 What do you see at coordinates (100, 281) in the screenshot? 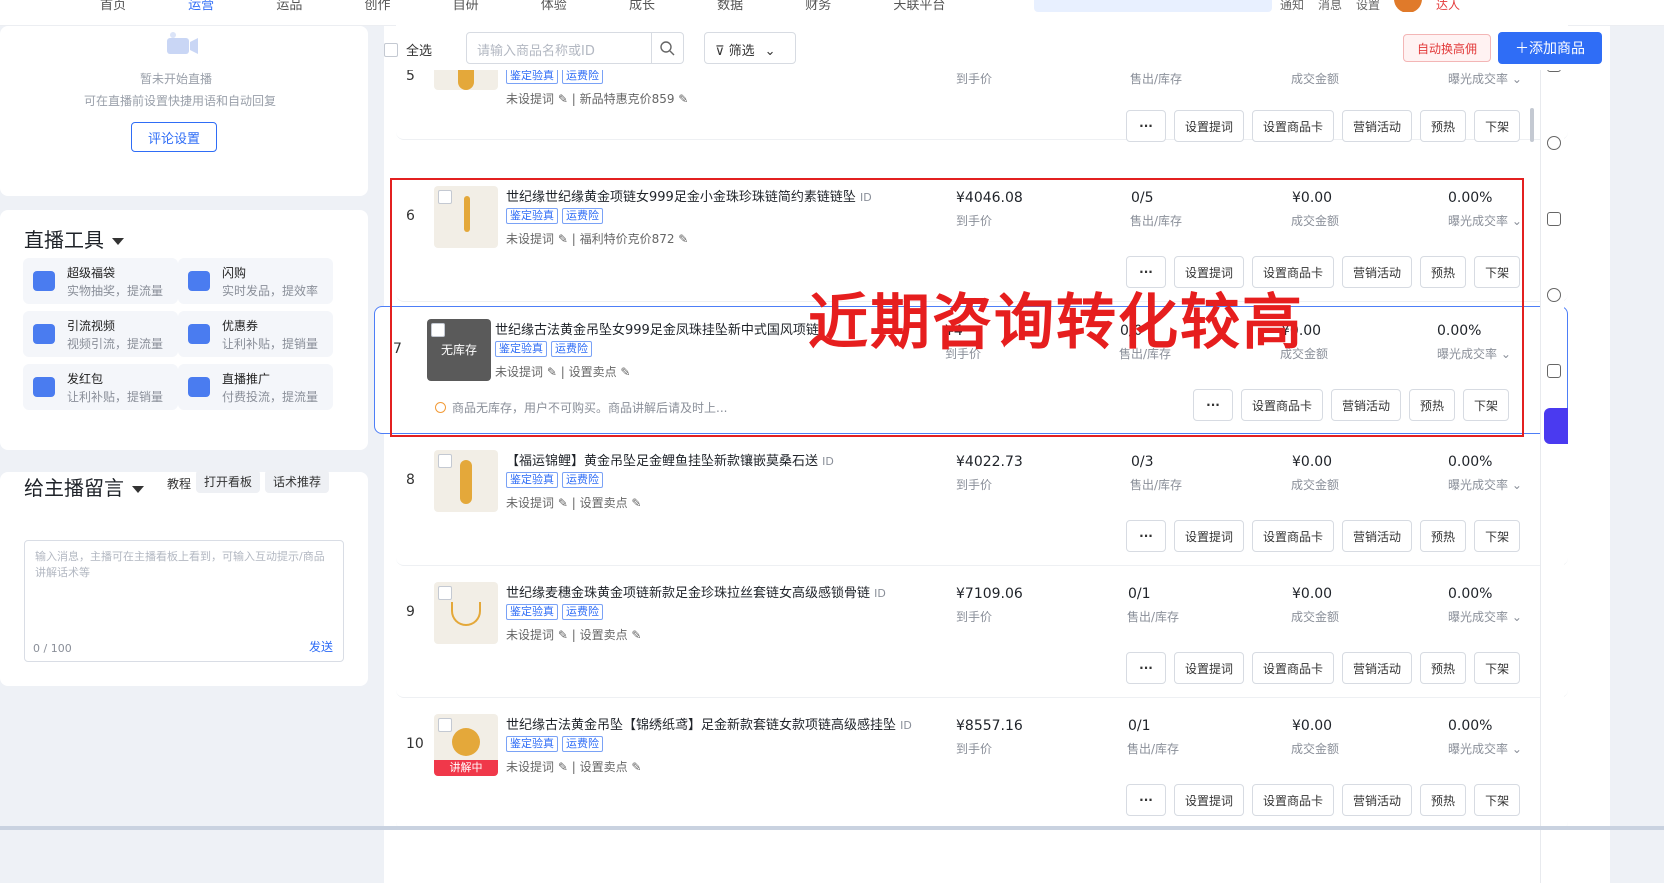
I see `tool-super-lucky-bag: 超级福袋 实物抽奖，提流量` at bounding box center [100, 281].